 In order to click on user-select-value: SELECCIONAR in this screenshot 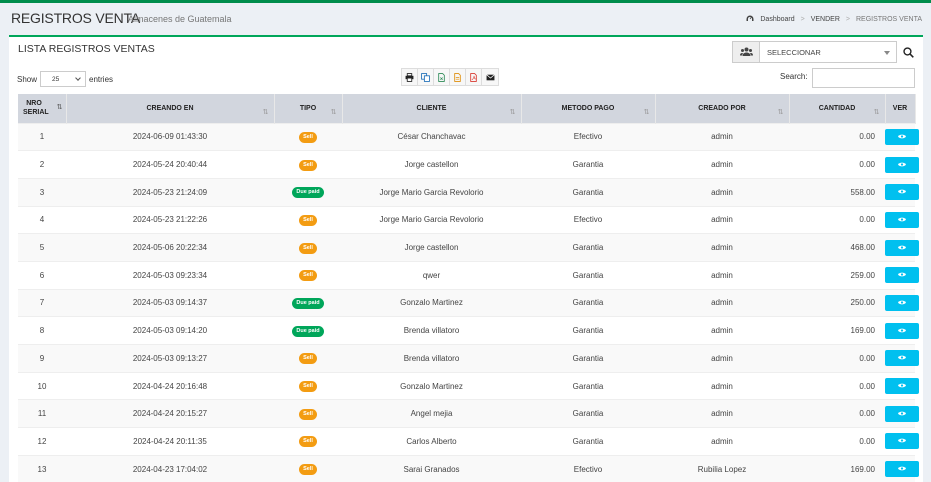, I will do `click(794, 52)`.